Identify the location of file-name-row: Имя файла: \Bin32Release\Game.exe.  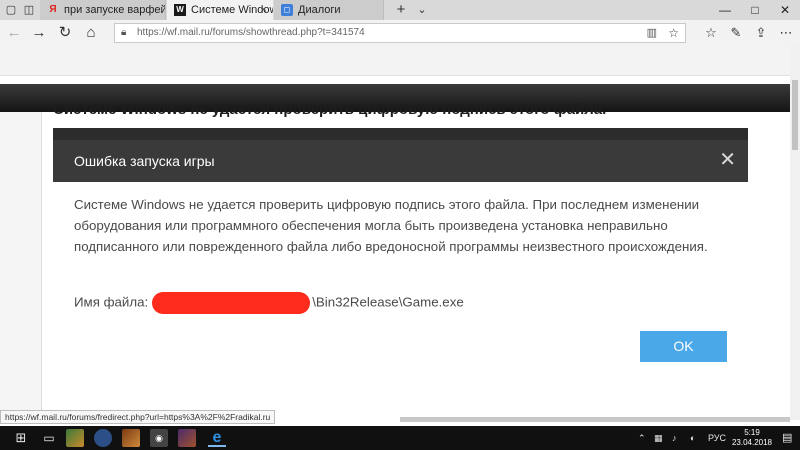
(269, 303).